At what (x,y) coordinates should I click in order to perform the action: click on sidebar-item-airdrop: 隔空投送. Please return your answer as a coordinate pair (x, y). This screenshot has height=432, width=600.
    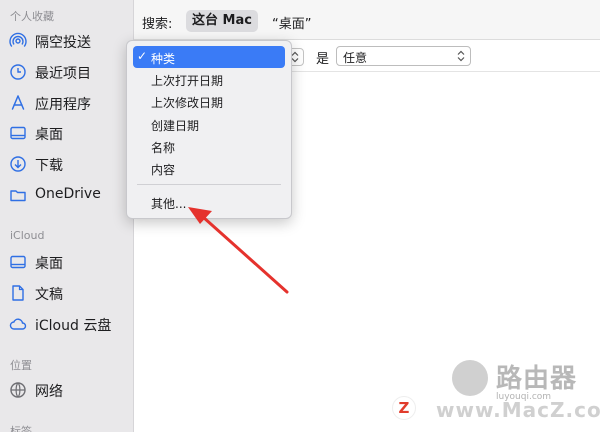
    Looking at the image, I should click on (67, 41).